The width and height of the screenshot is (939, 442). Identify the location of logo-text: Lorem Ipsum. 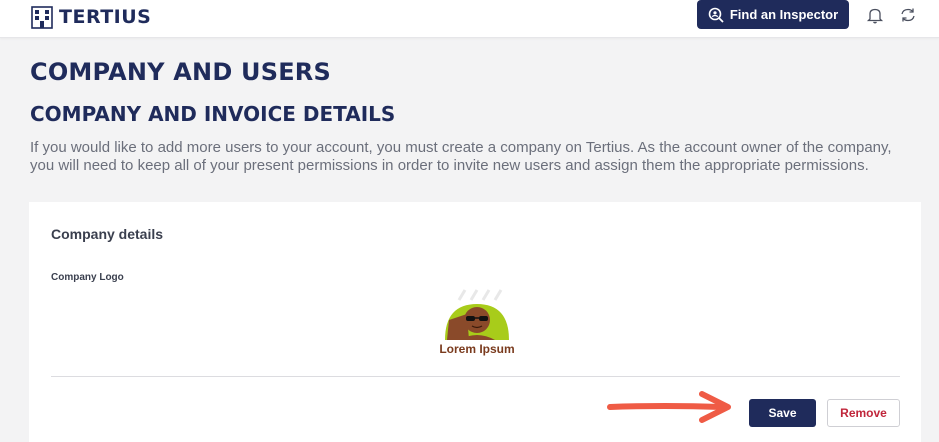
(477, 349).